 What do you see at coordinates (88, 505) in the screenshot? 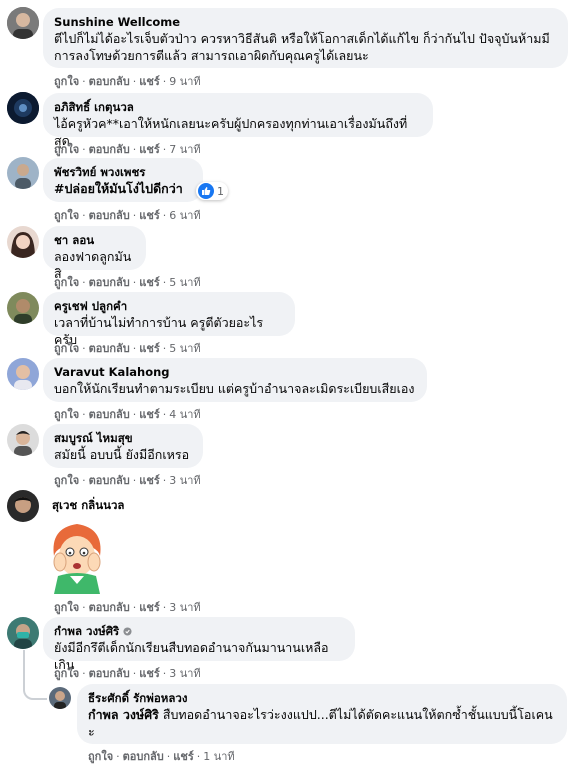
I see `comment-author: สุเวช กลิ่นนวล` at bounding box center [88, 505].